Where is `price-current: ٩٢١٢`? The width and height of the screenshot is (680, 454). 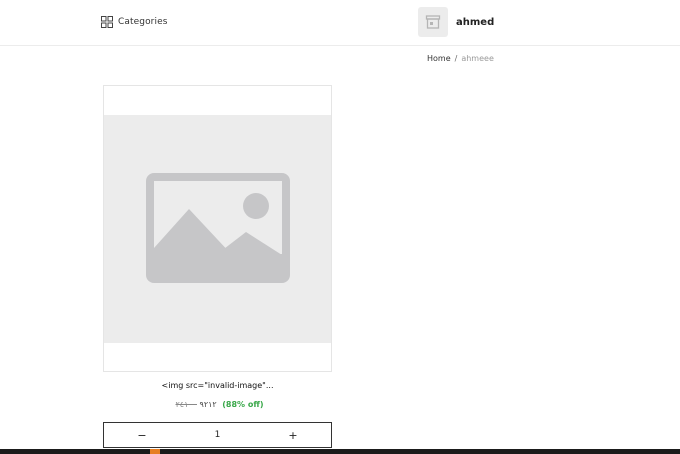 price-current: ٩٢١٢ is located at coordinates (208, 404).